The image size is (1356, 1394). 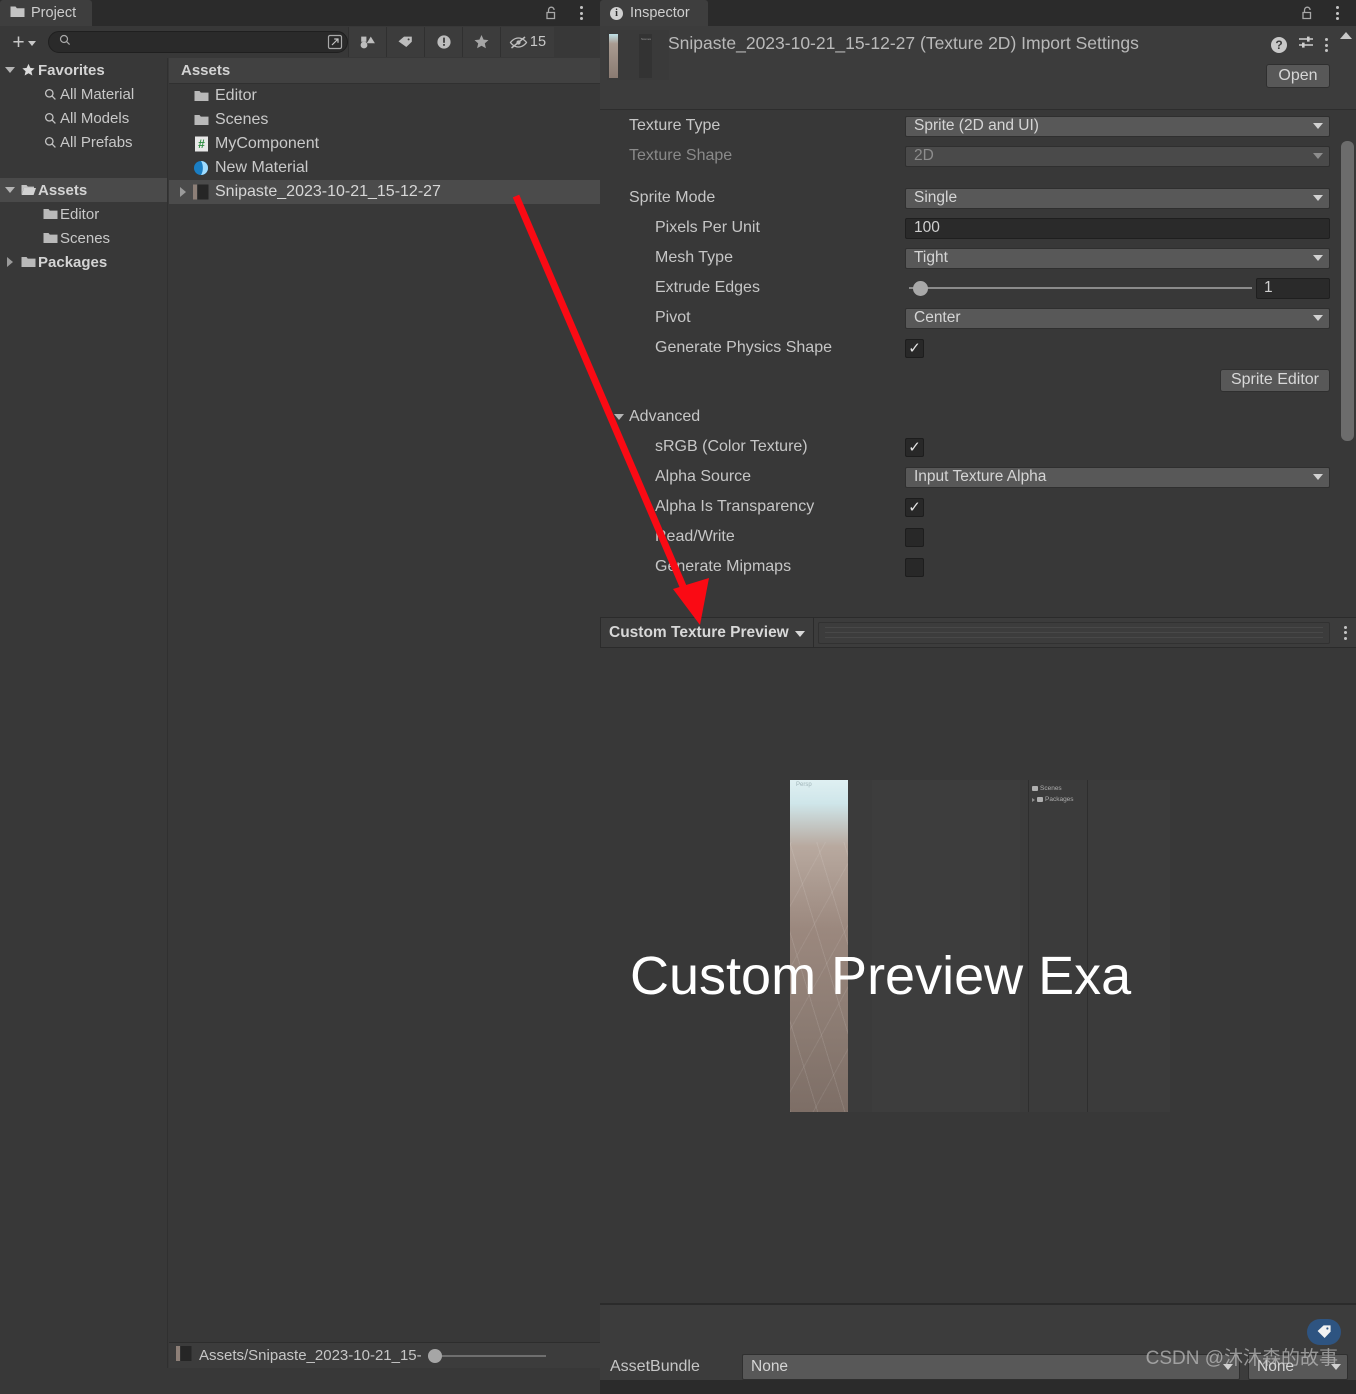 What do you see at coordinates (1346, 35) in the screenshot?
I see `scroll-up-arrow` at bounding box center [1346, 35].